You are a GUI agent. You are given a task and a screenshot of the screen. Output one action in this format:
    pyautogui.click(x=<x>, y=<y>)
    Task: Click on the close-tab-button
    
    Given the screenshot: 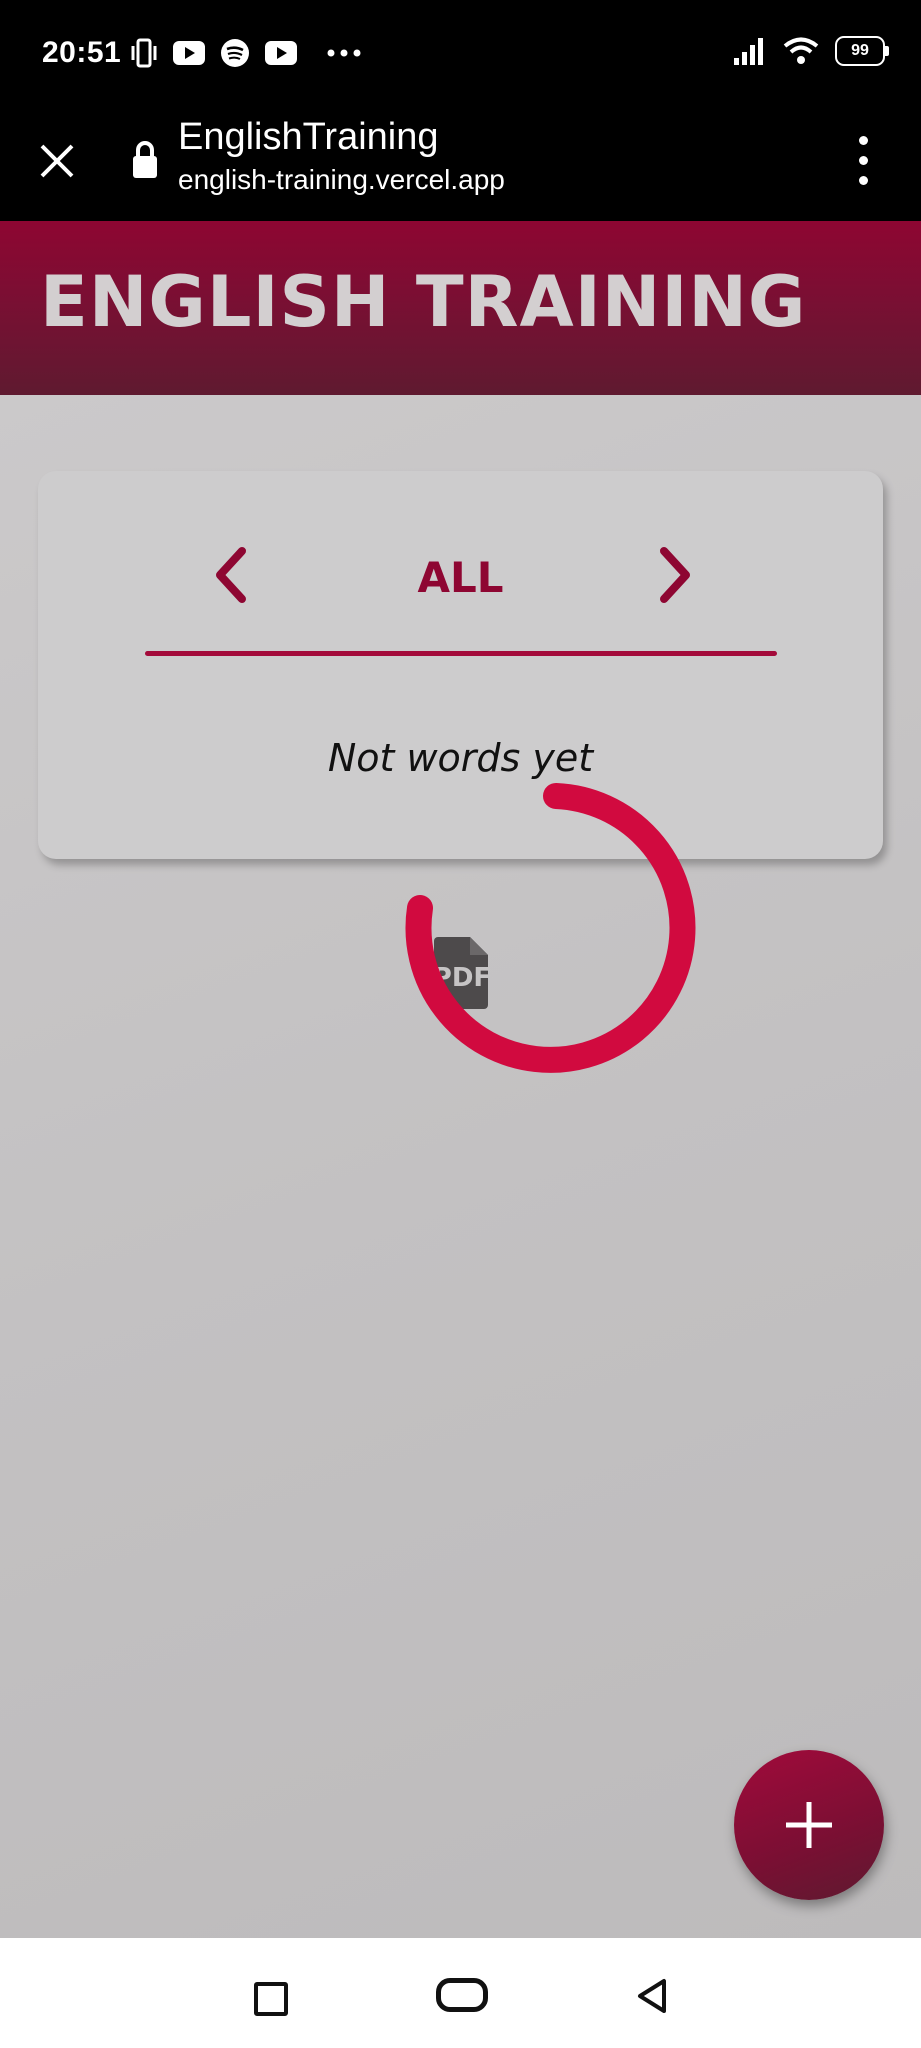 What is the action you would take?
    pyautogui.click(x=57, y=161)
    